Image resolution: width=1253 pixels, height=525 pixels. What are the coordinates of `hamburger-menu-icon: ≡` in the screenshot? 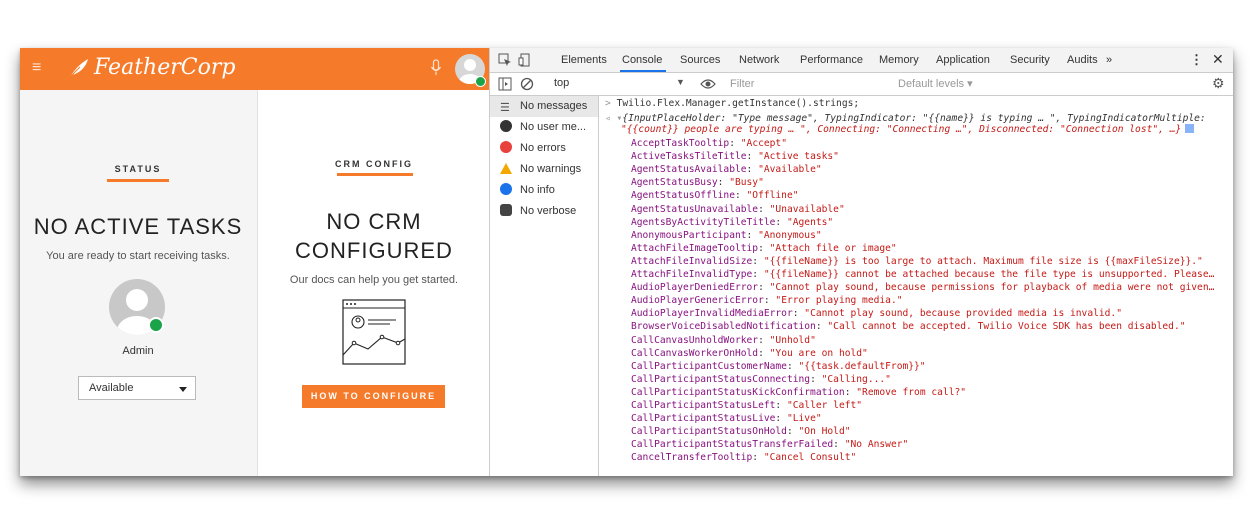 It's located at (39, 68).